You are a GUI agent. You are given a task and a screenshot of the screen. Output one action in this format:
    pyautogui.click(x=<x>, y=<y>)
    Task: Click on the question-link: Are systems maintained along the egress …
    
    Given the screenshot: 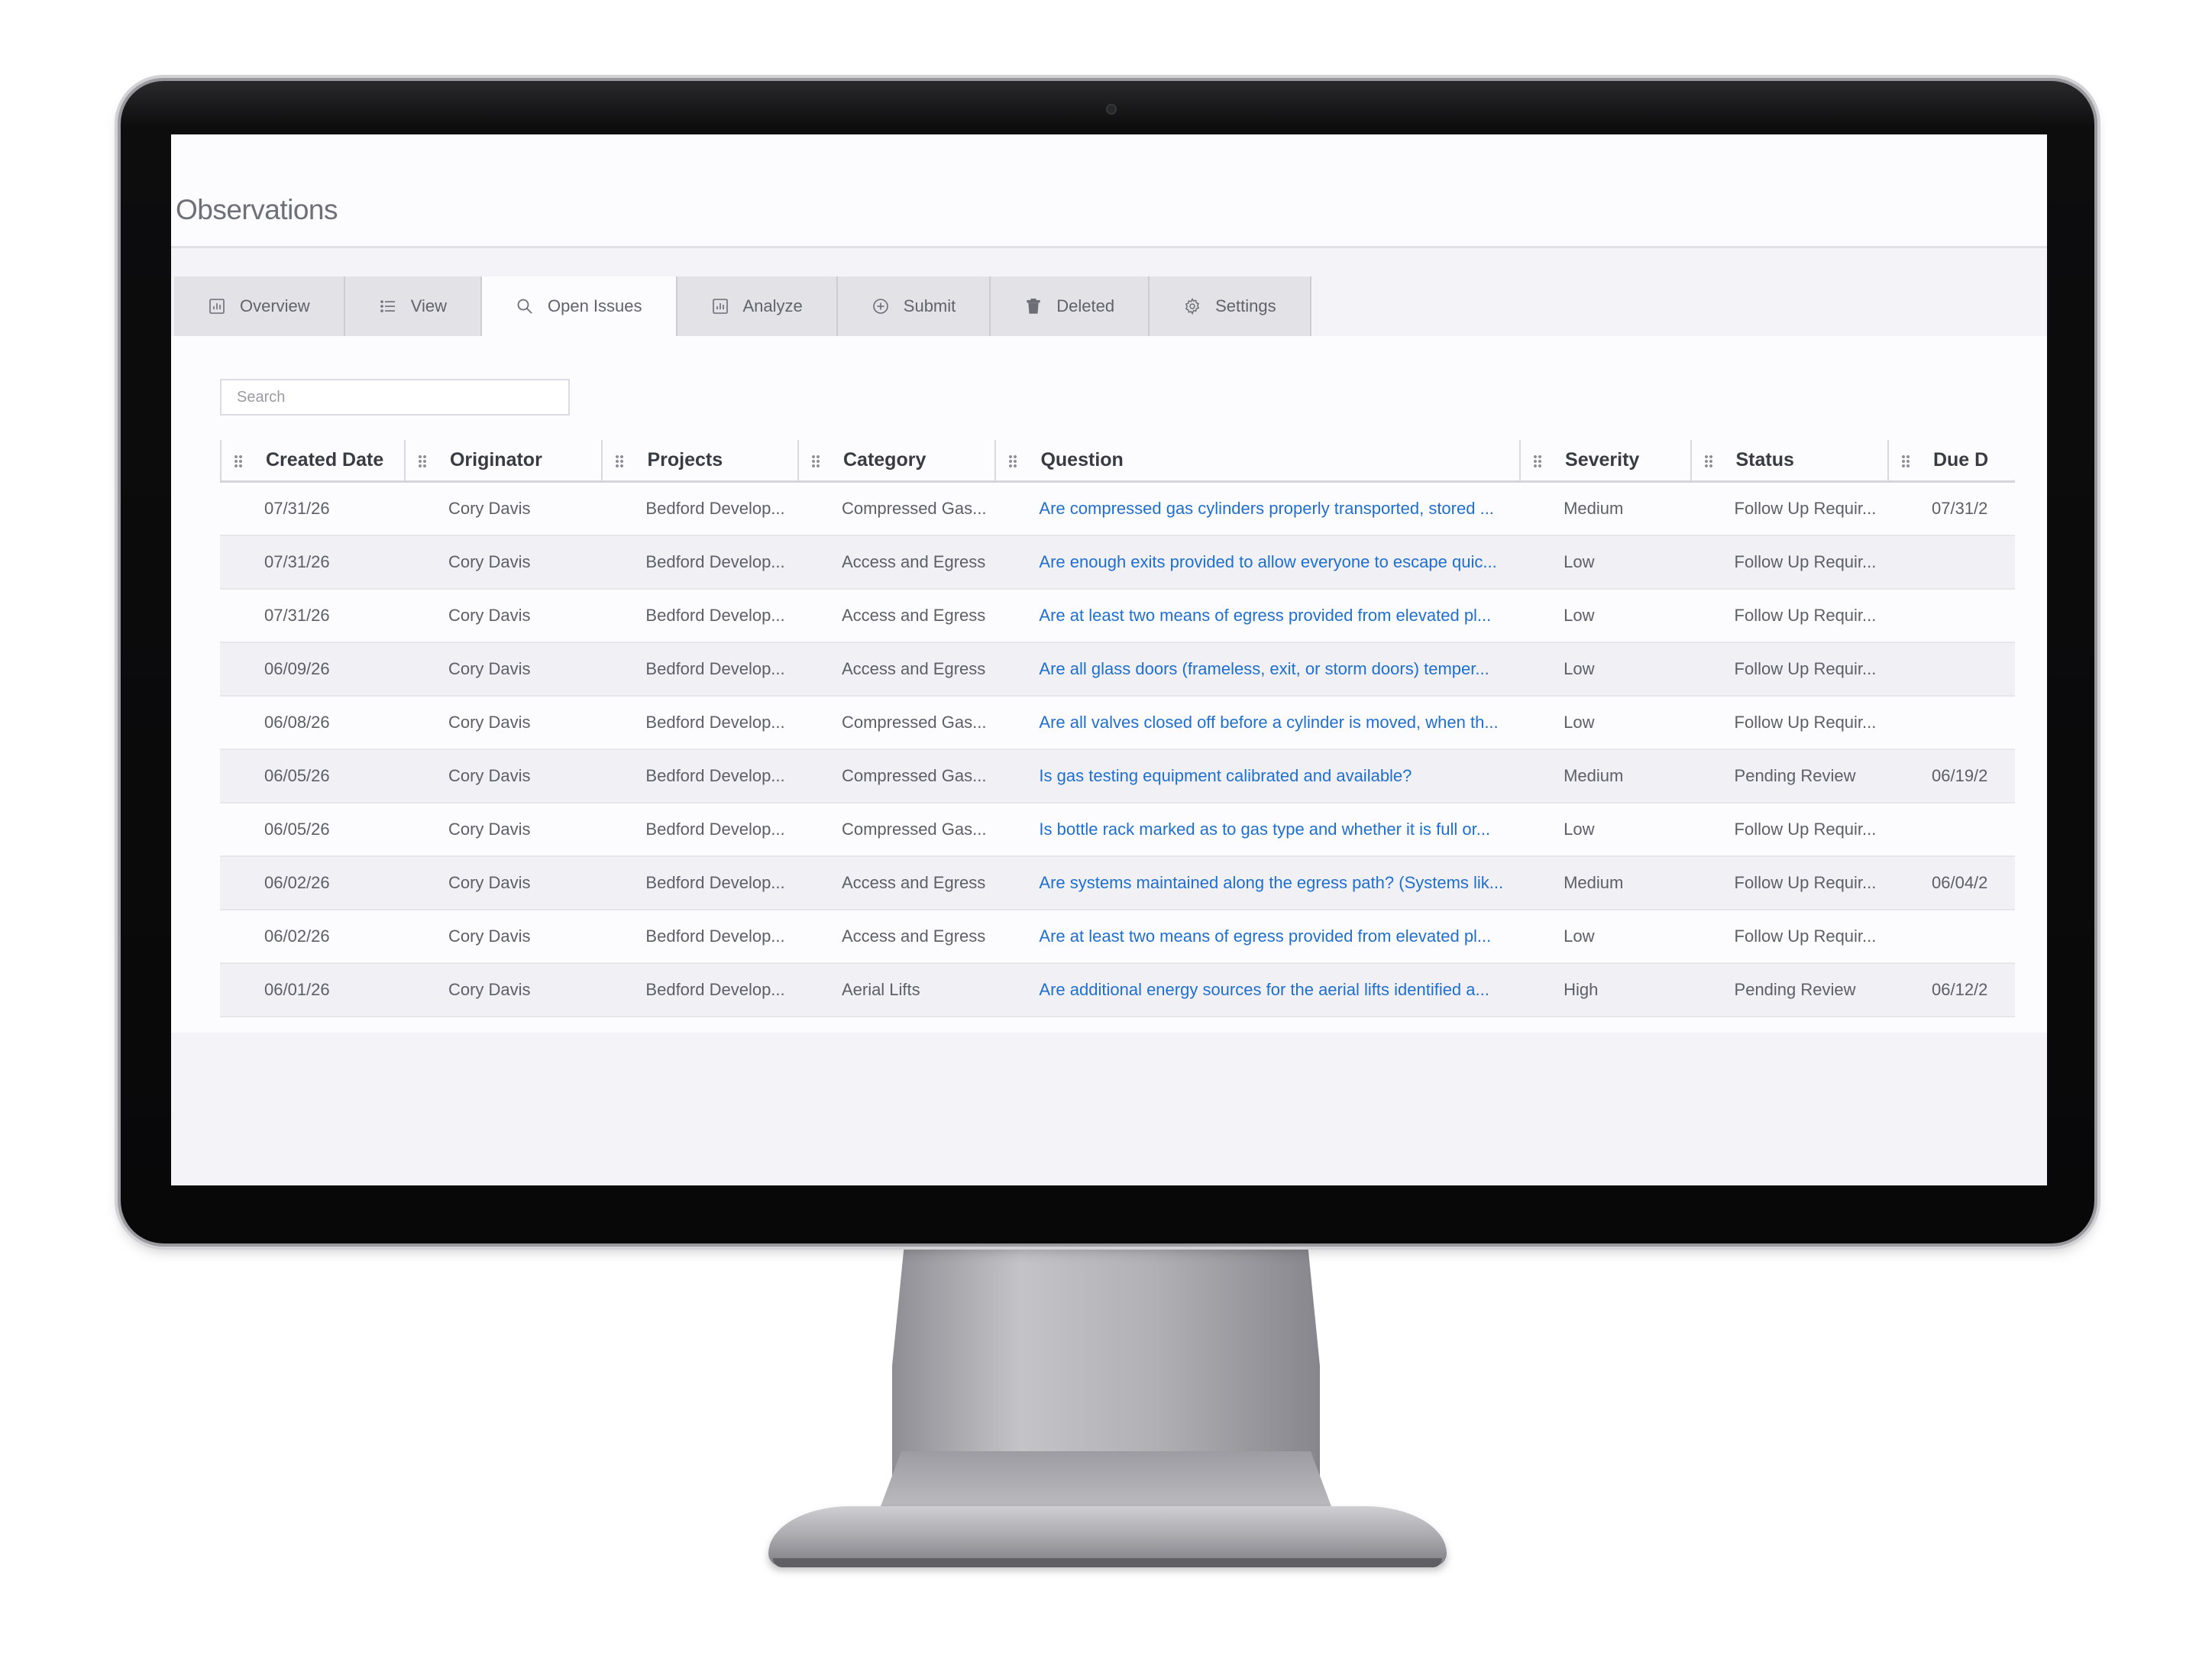 What is the action you would take?
    pyautogui.click(x=1256, y=883)
    